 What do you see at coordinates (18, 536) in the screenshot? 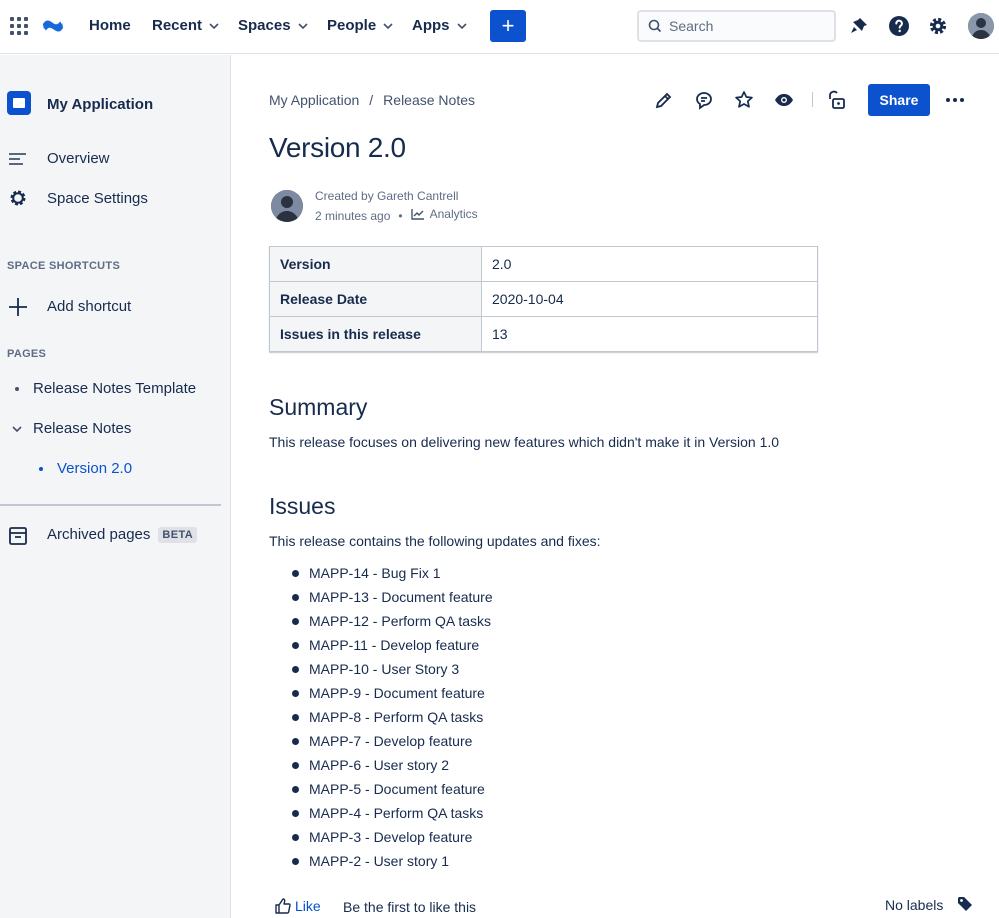
I see `archive-icon` at bounding box center [18, 536].